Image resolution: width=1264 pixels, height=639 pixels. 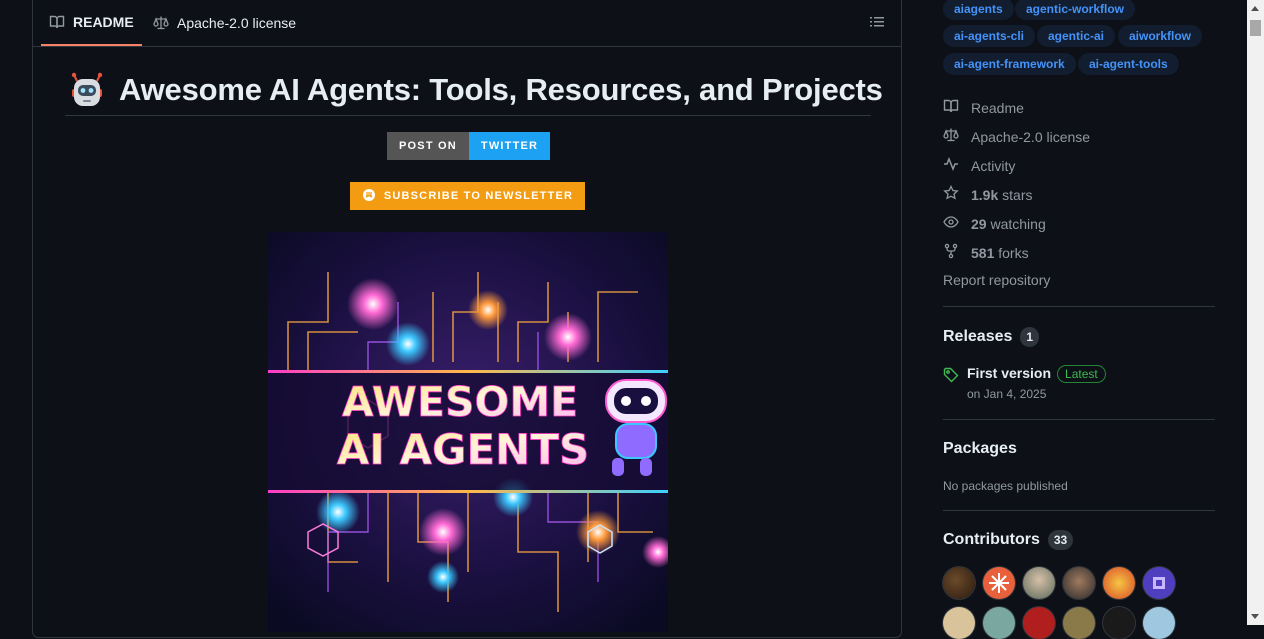 What do you see at coordinates (1160, 36) in the screenshot?
I see `topic-tag: aiworkflow` at bounding box center [1160, 36].